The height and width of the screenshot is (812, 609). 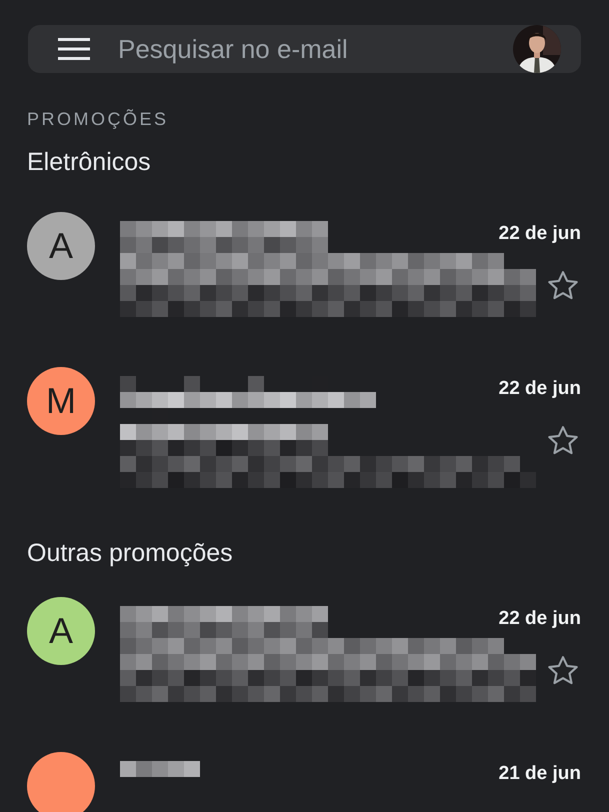 What do you see at coordinates (74, 49) in the screenshot?
I see `menu-icon` at bounding box center [74, 49].